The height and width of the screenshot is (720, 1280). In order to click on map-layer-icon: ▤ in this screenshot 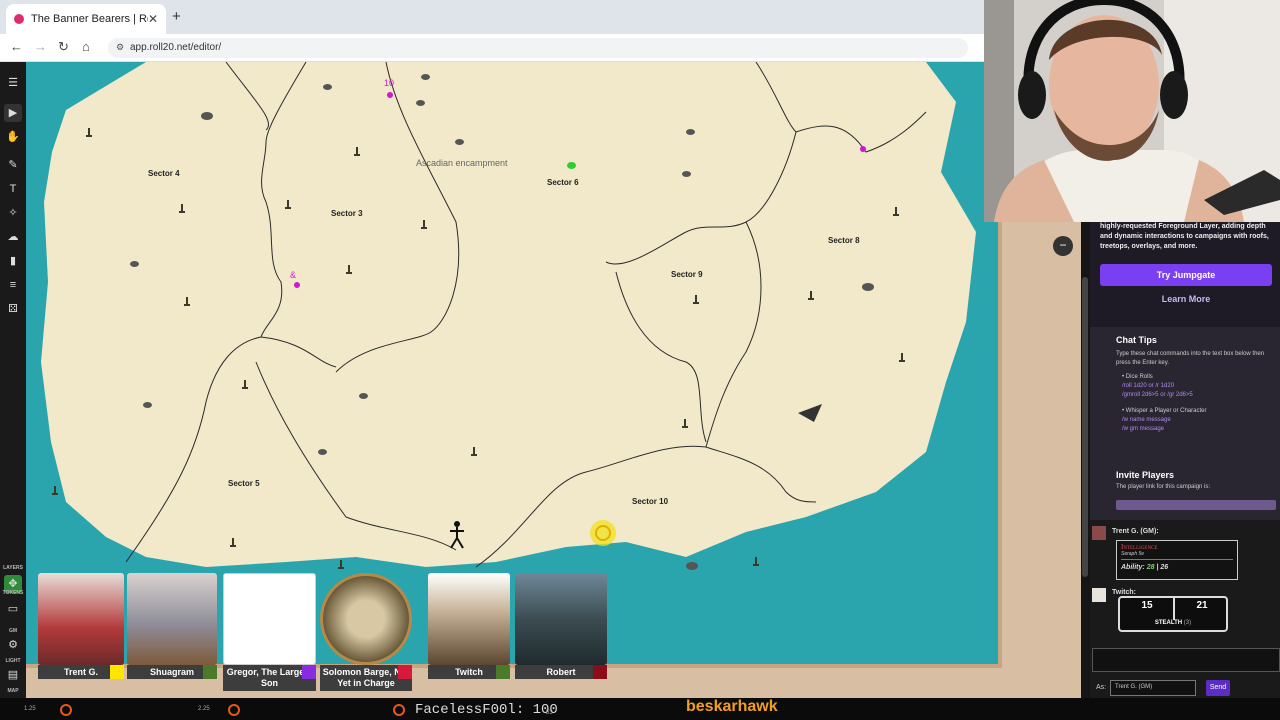, I will do `click(13, 675)`.